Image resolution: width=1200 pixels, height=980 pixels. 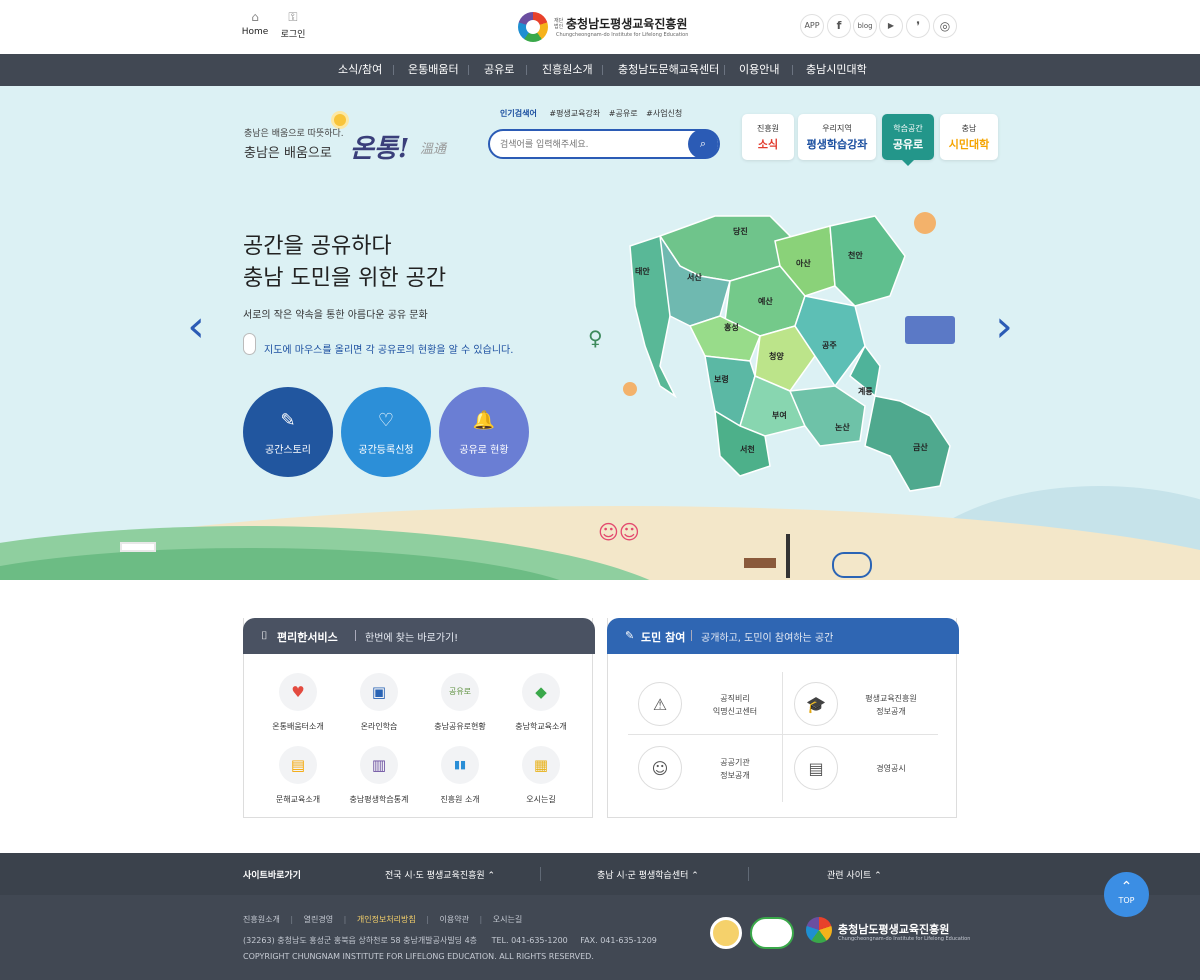 I want to click on footer-dropdown: 관련 사이트 ⌃, so click(x=854, y=874).